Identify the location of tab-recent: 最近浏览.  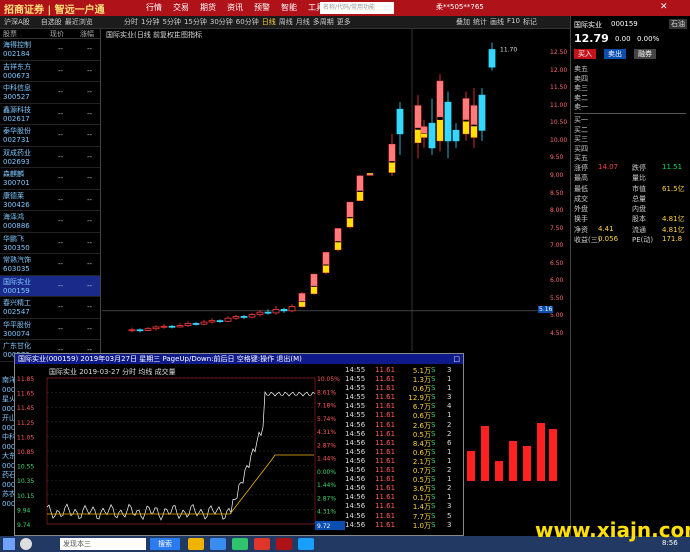
(79, 22).